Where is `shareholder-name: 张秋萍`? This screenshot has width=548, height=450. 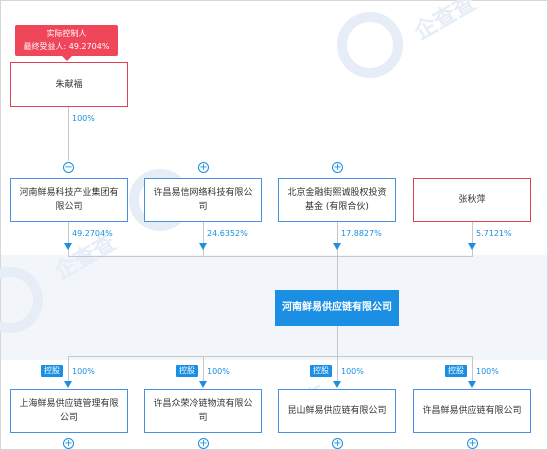
shareholder-name: 张秋萍 is located at coordinates (472, 200).